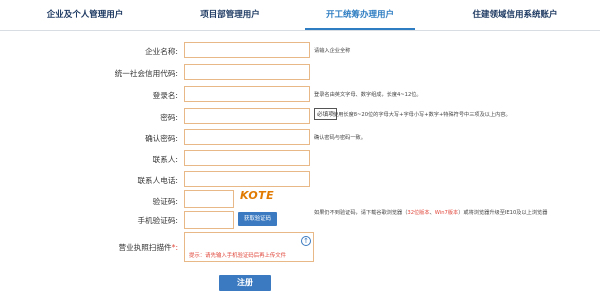 Image resolution: width=600 pixels, height=291 pixels. I want to click on confirm-password-input, so click(247, 137).